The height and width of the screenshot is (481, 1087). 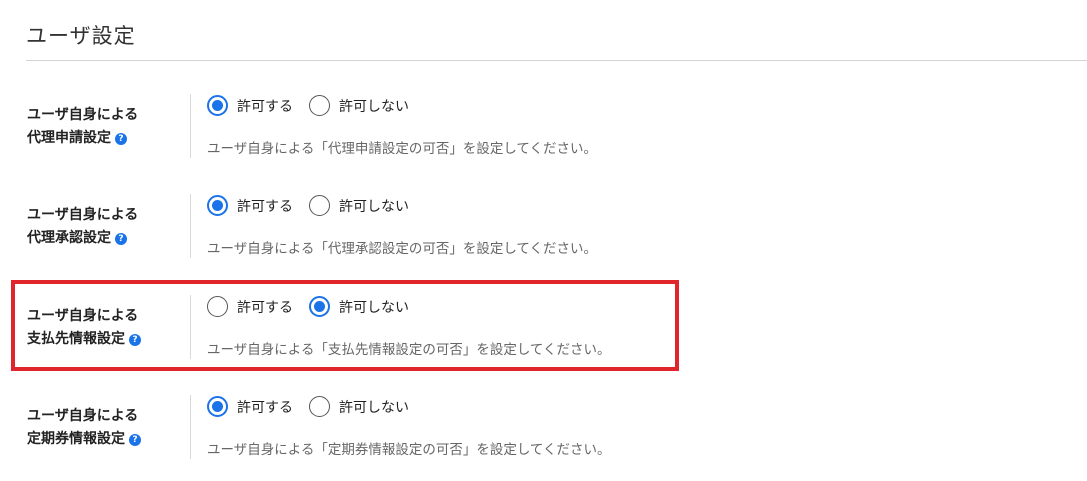 I want to click on setting-label: ユーザ自身による 代理申請設定?, so click(x=107, y=127).